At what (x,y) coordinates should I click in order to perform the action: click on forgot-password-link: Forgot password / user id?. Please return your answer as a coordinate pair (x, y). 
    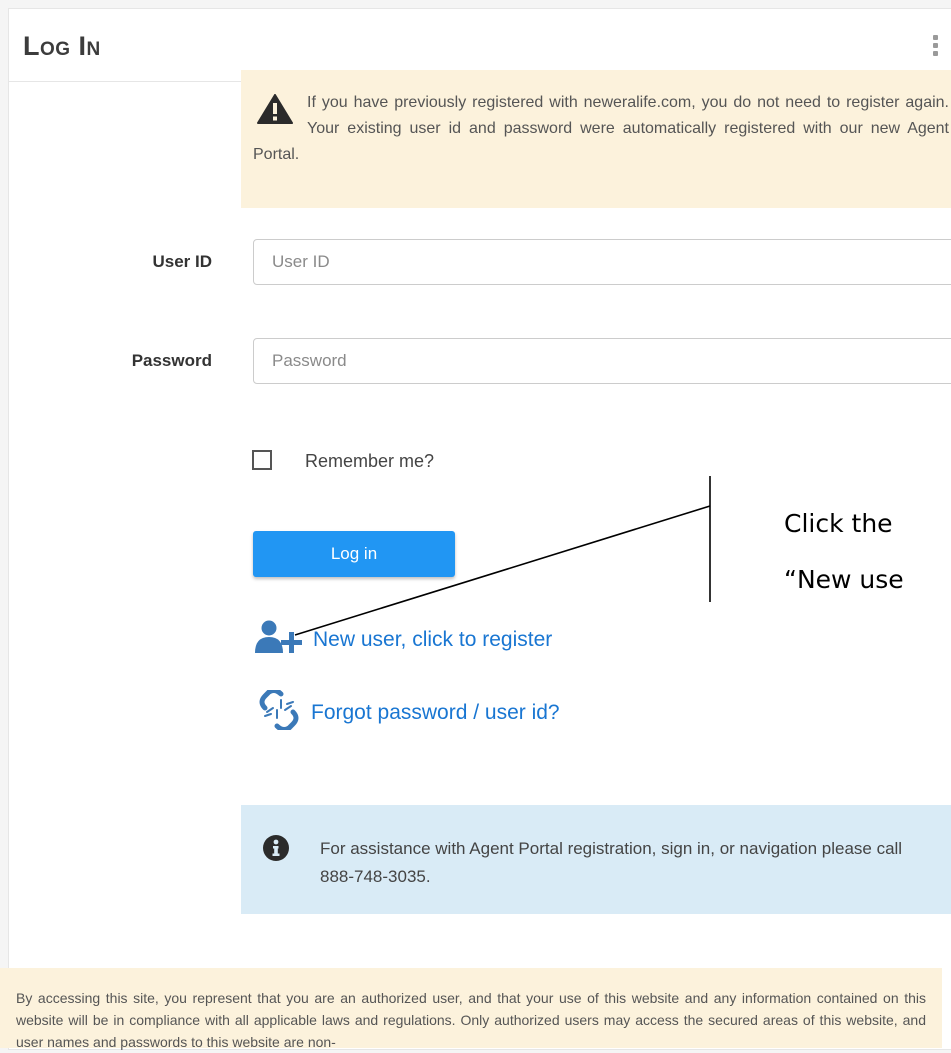
    Looking at the image, I should click on (406, 711).